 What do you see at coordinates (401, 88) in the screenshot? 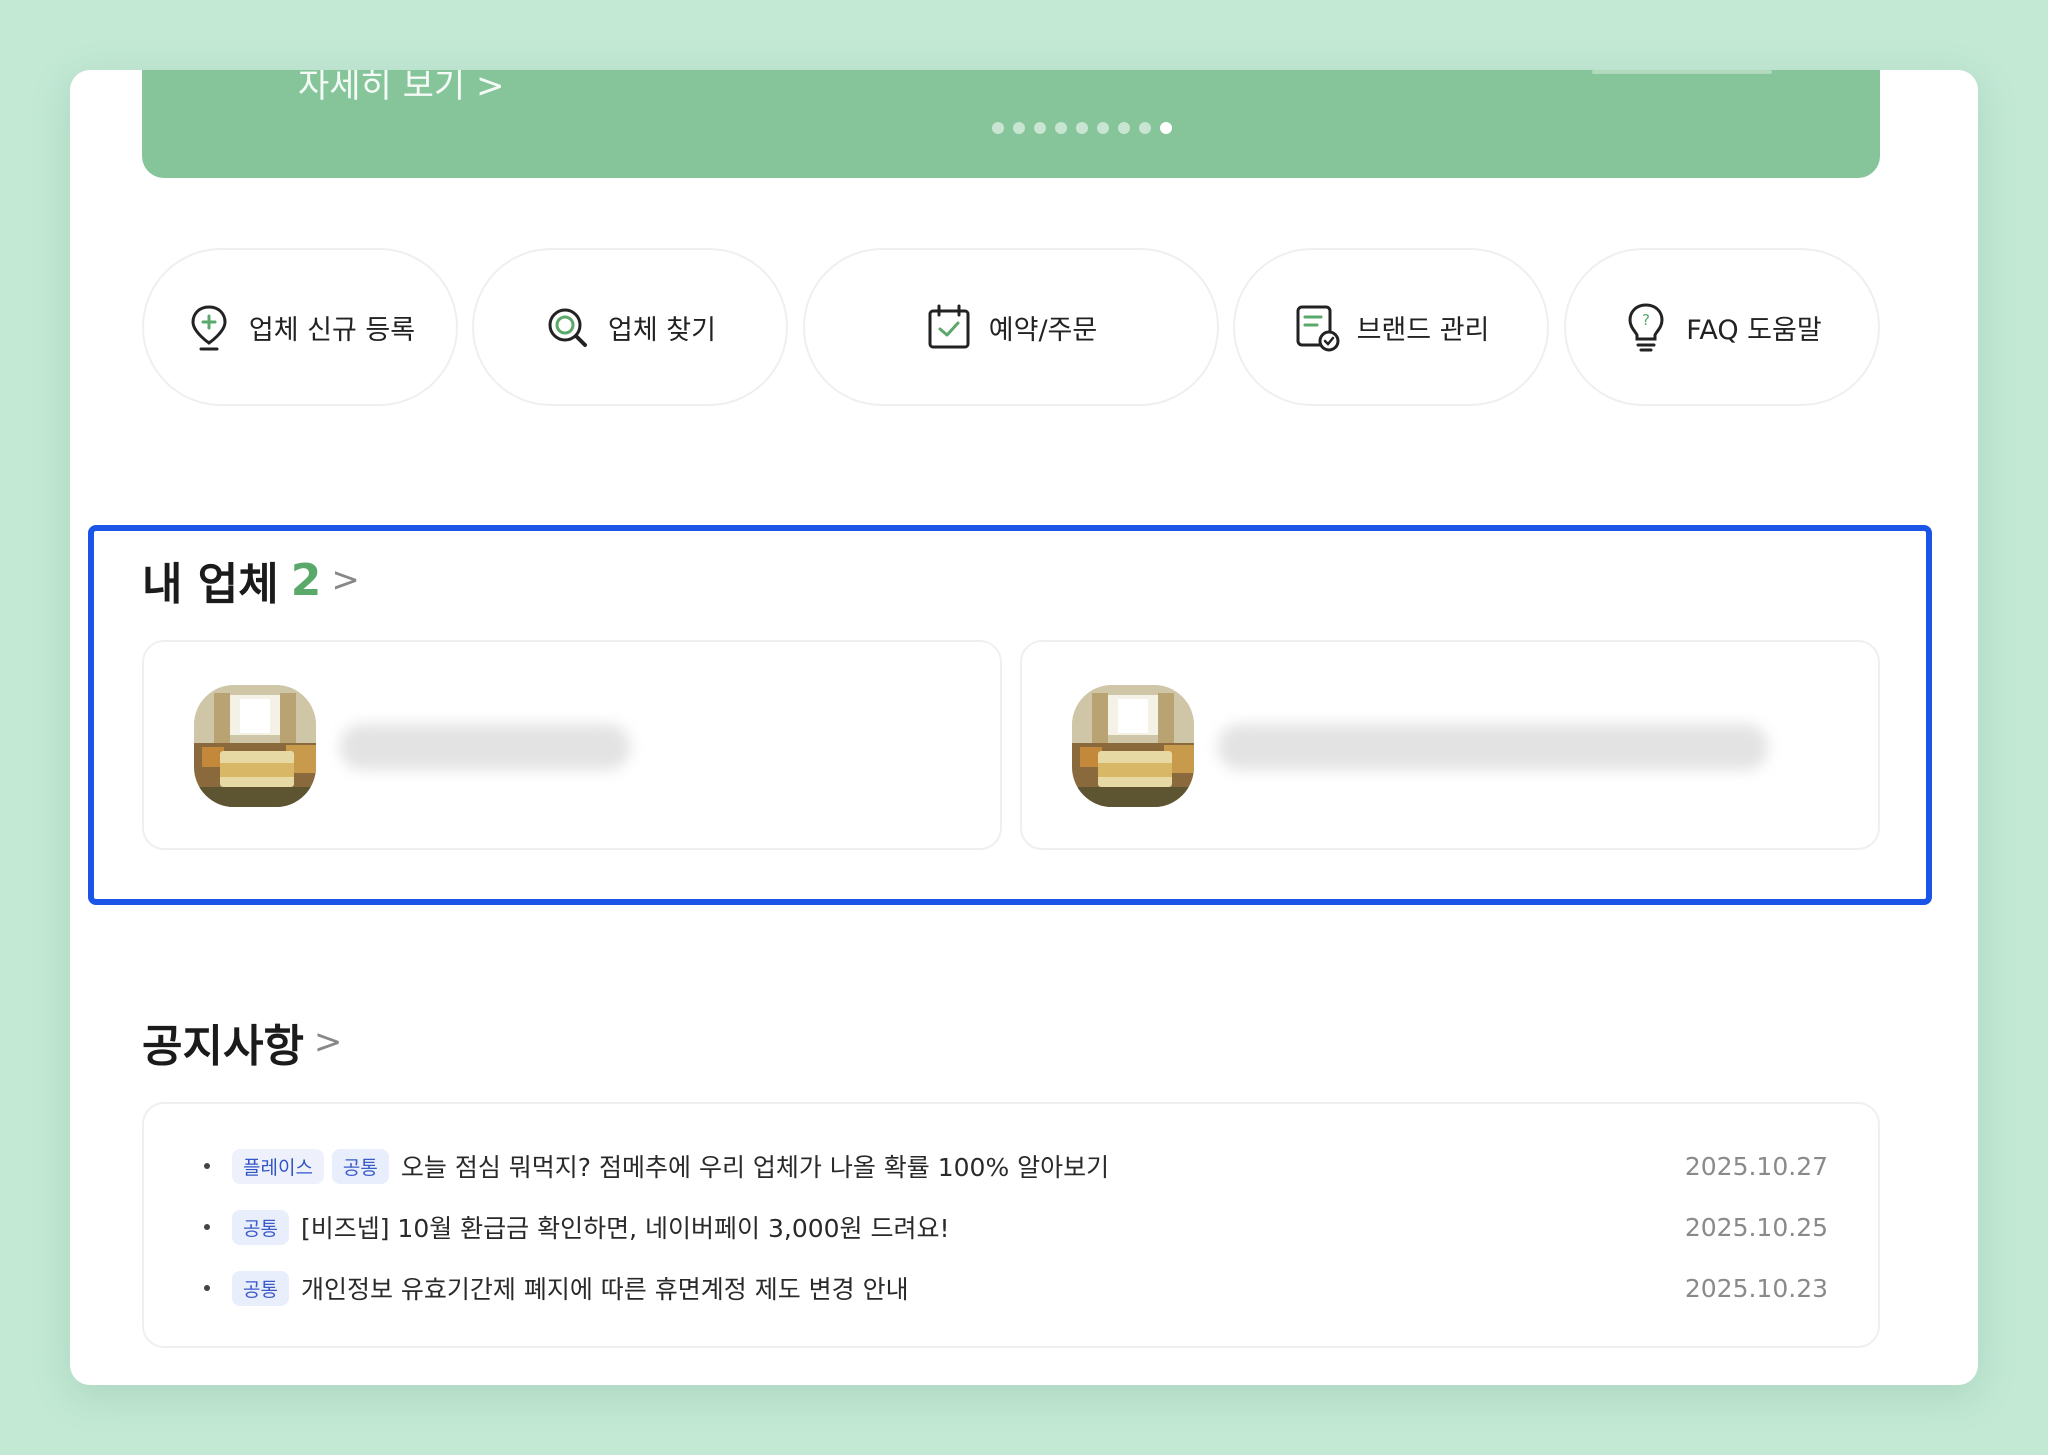
I see `banner-detail-link: 자세히 보기 >` at bounding box center [401, 88].